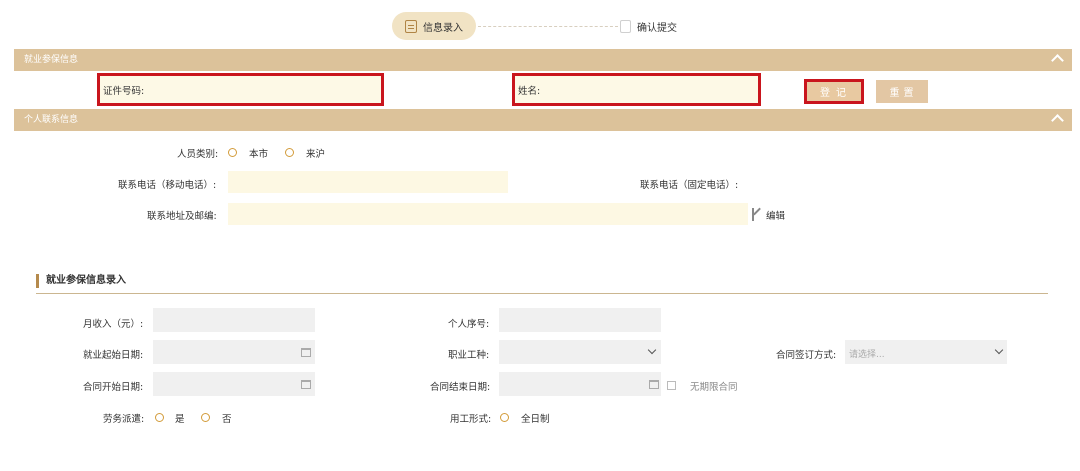  What do you see at coordinates (580, 384) in the screenshot?
I see `contract-end-date-input` at bounding box center [580, 384].